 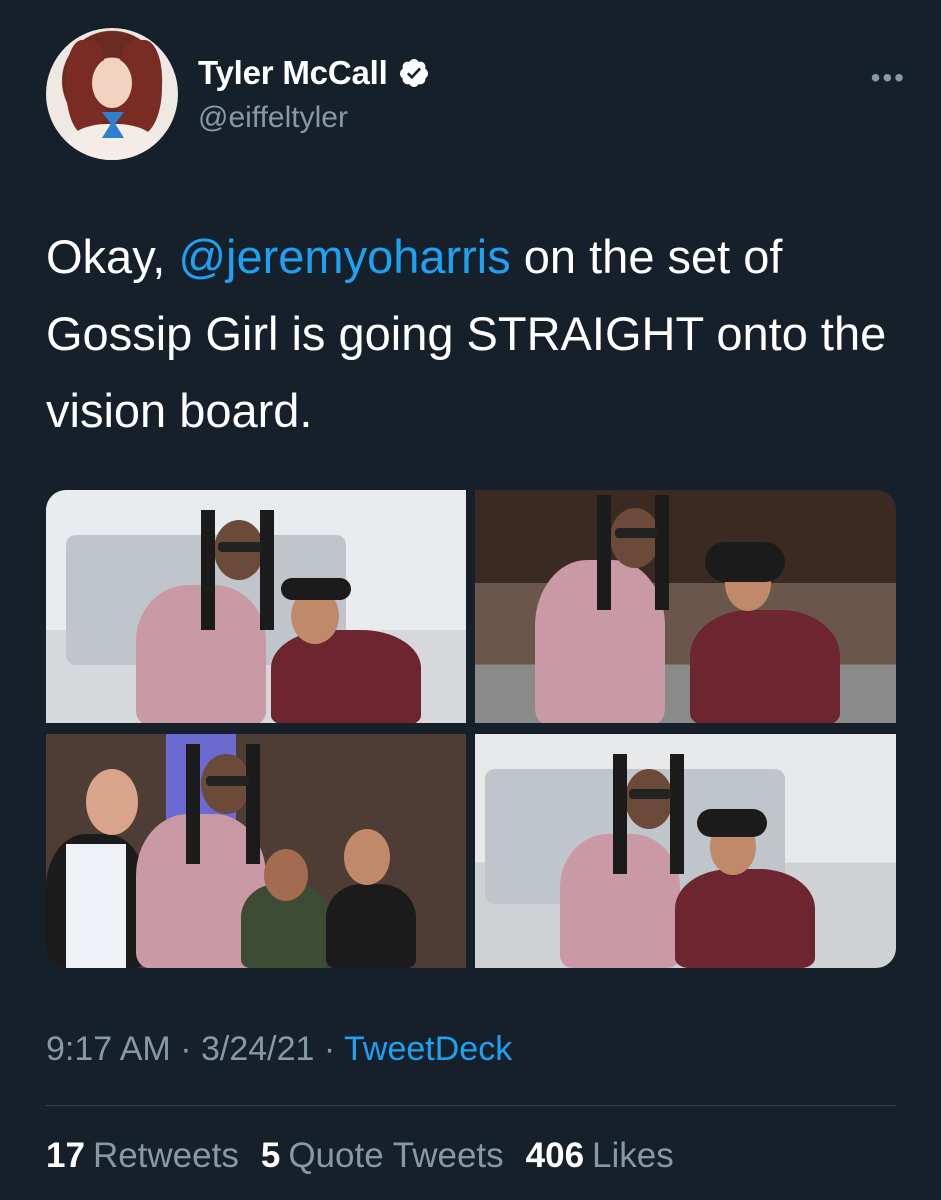 What do you see at coordinates (165, 1155) in the screenshot?
I see `retweets-label: Retweets` at bounding box center [165, 1155].